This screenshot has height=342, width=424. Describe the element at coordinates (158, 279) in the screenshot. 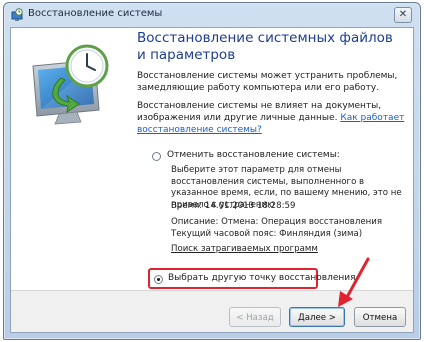

I see `choose-restore-point-radio` at that location.